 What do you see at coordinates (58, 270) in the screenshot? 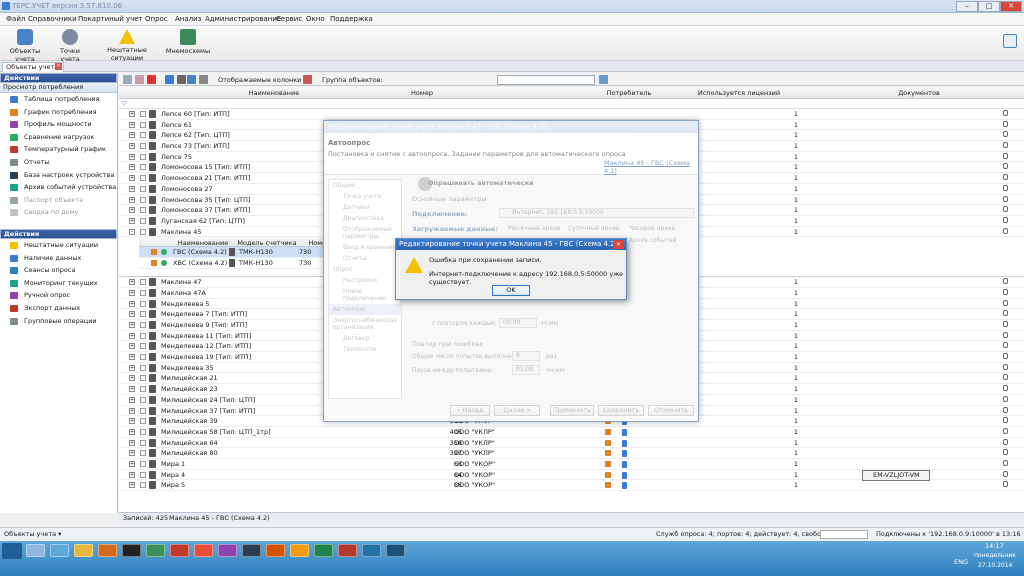
I see `sidebar-action-item: Сеансы опроса` at bounding box center [58, 270].